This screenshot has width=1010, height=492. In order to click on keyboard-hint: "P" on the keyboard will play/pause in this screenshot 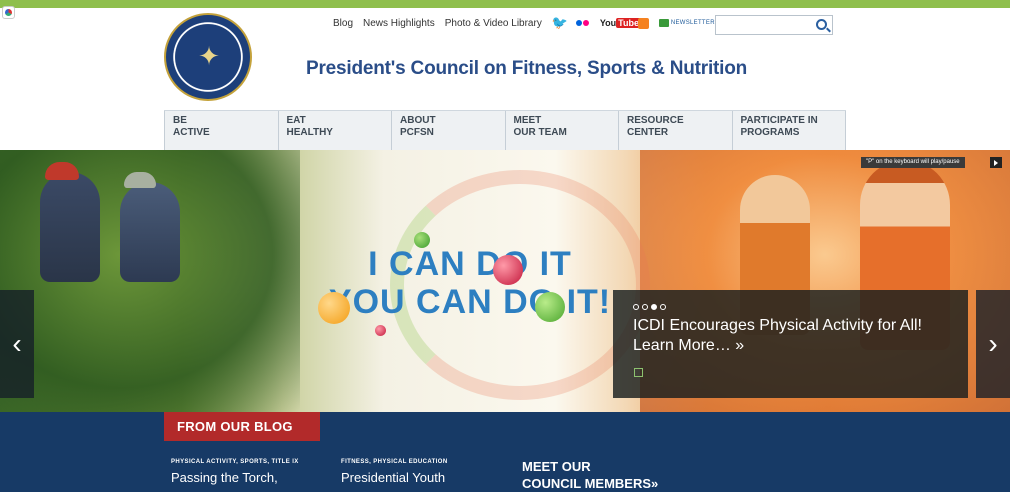, I will do `click(913, 162)`.